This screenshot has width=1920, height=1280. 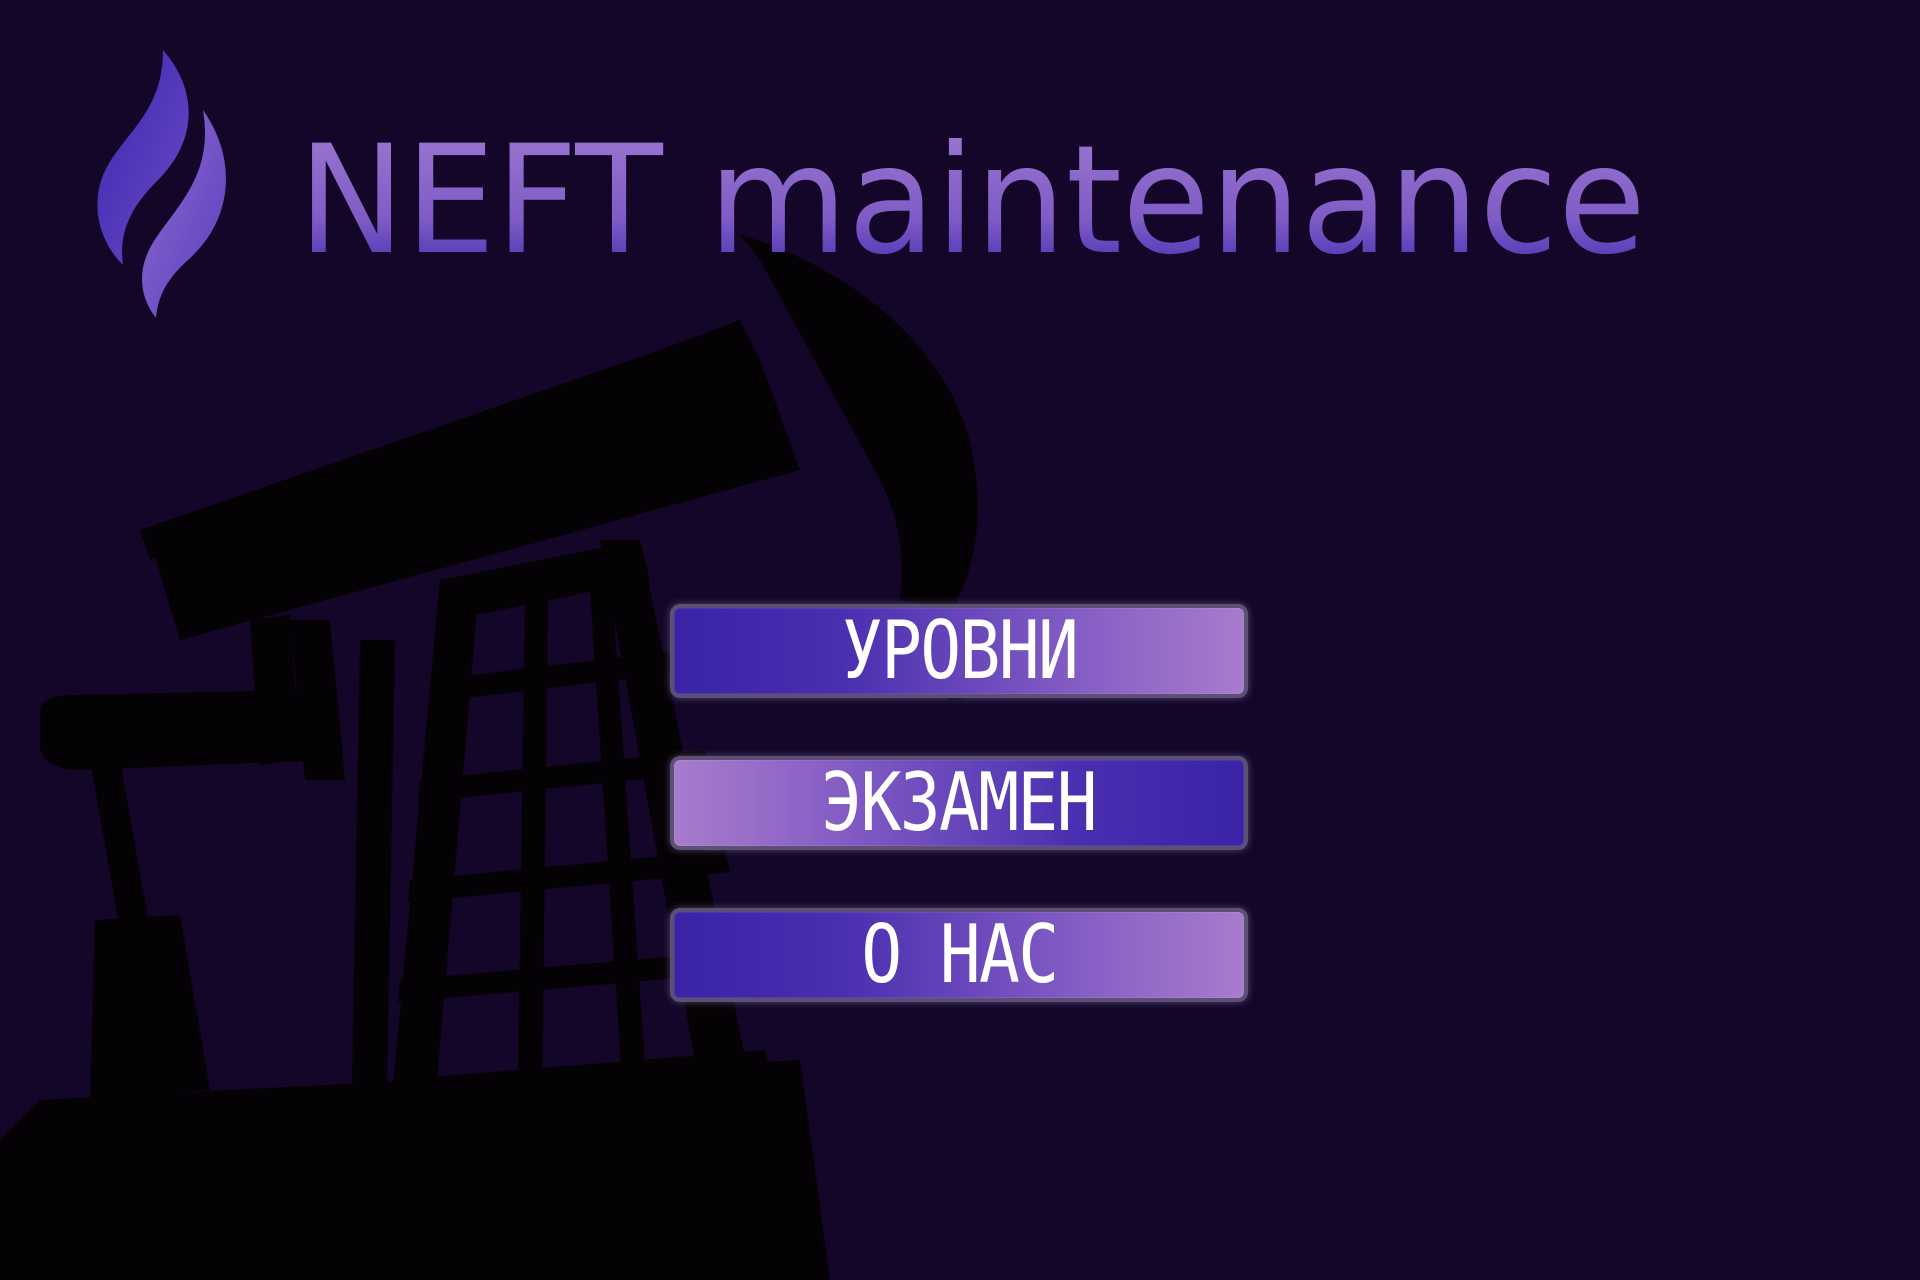 I want to click on app-title: NEFT maintenance, so click(x=972, y=198).